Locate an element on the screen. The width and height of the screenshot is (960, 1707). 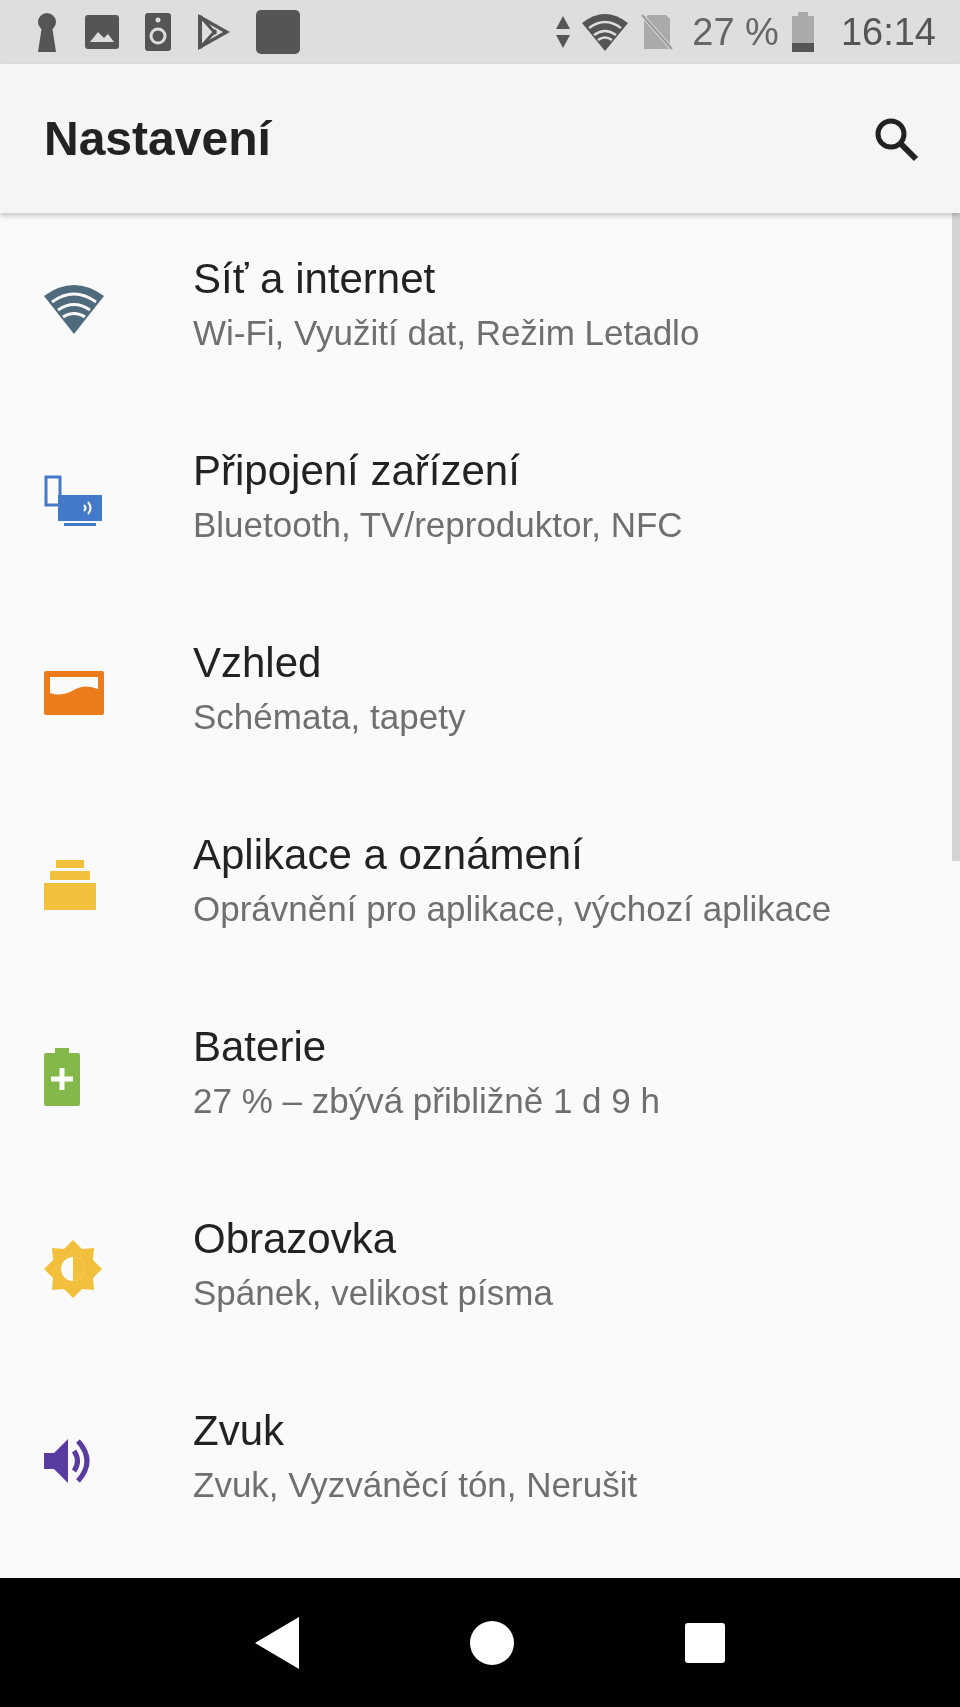
settings-item: Obrazovka Spánek, velikost písma is located at coordinates (475, 1269).